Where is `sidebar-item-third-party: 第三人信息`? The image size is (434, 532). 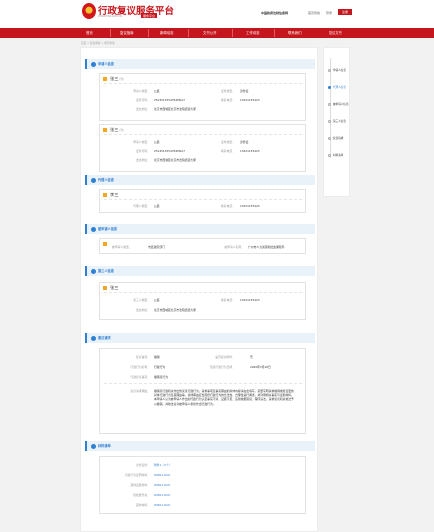 sidebar-item-third-party: 第三人信息 is located at coordinates (337, 121).